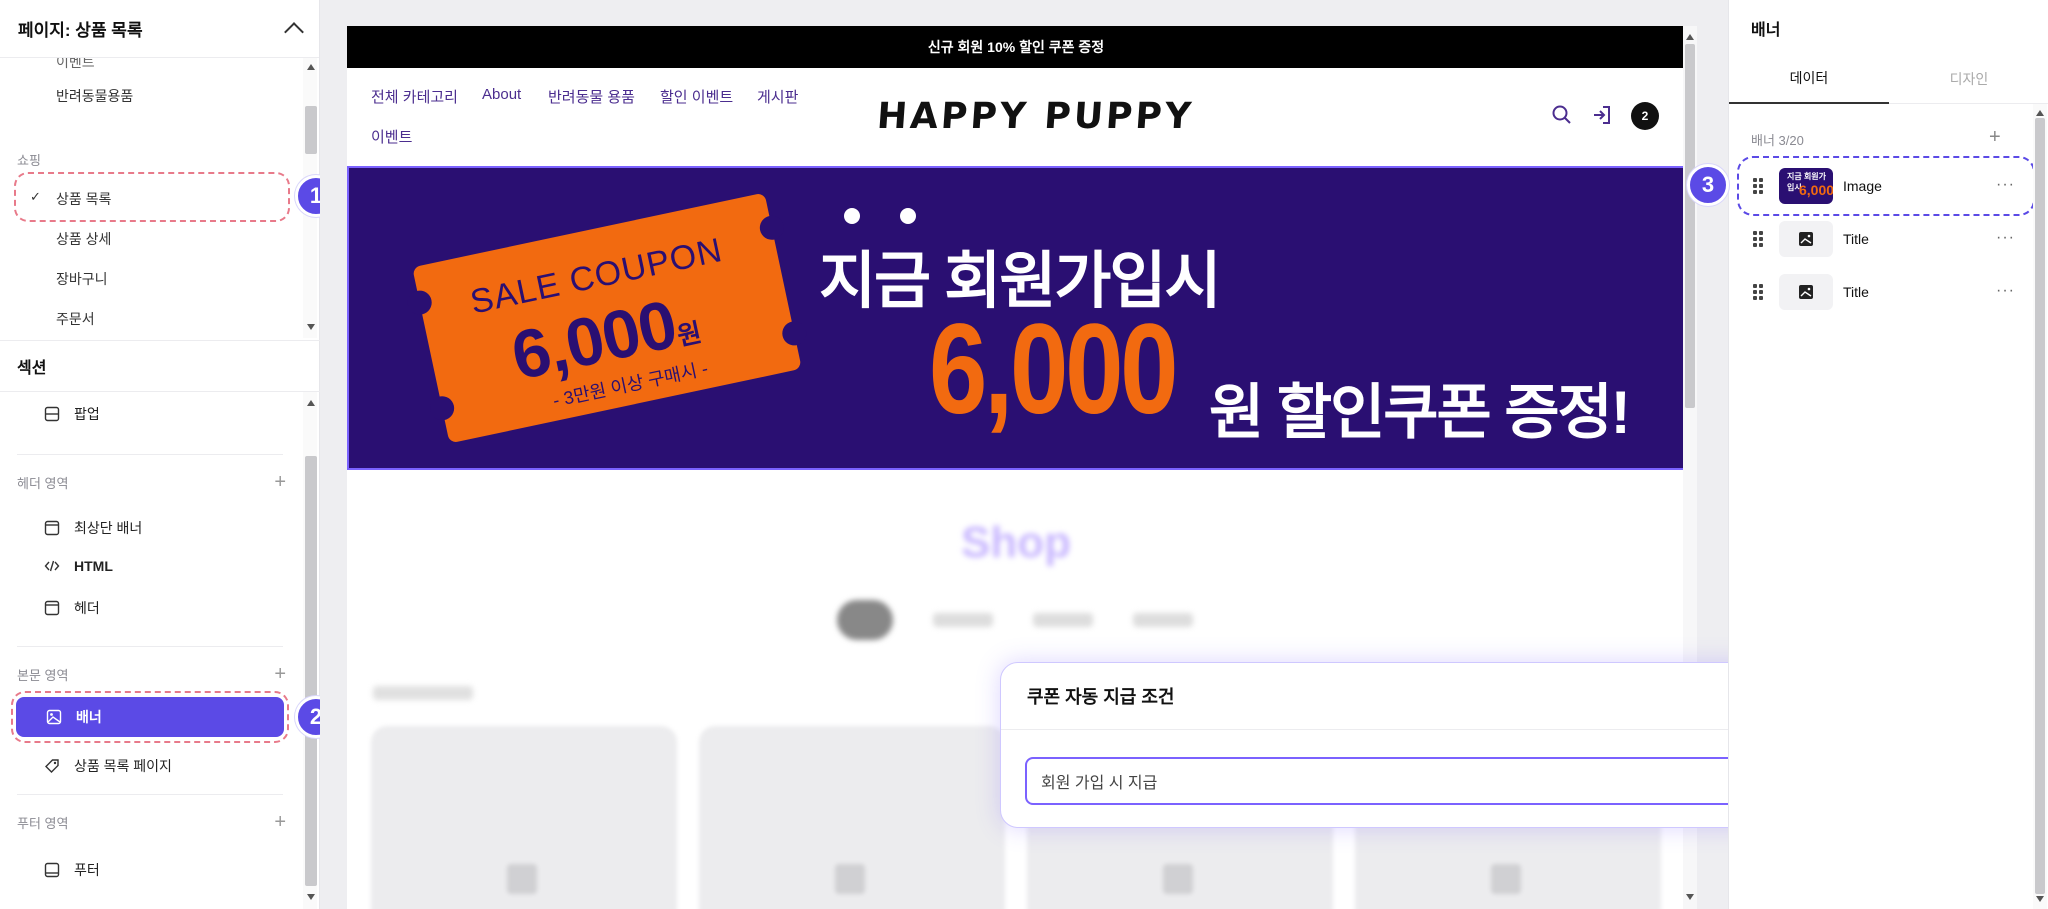 Image resolution: width=2048 pixels, height=909 pixels. What do you see at coordinates (1883, 186) in the screenshot?
I see `banner-item: 지금 회원가입시 6,000 Image ···` at bounding box center [1883, 186].